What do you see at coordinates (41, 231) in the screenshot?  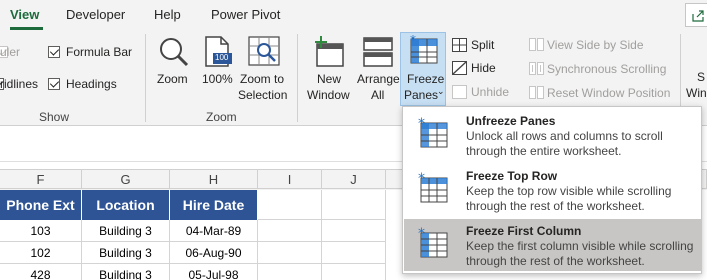 I see `cell-phone-ext: 103` at bounding box center [41, 231].